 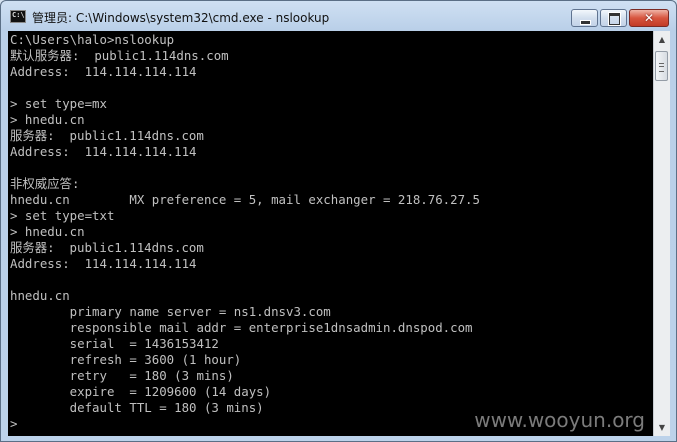 I want to click on grip-icon, so click(x=661, y=67).